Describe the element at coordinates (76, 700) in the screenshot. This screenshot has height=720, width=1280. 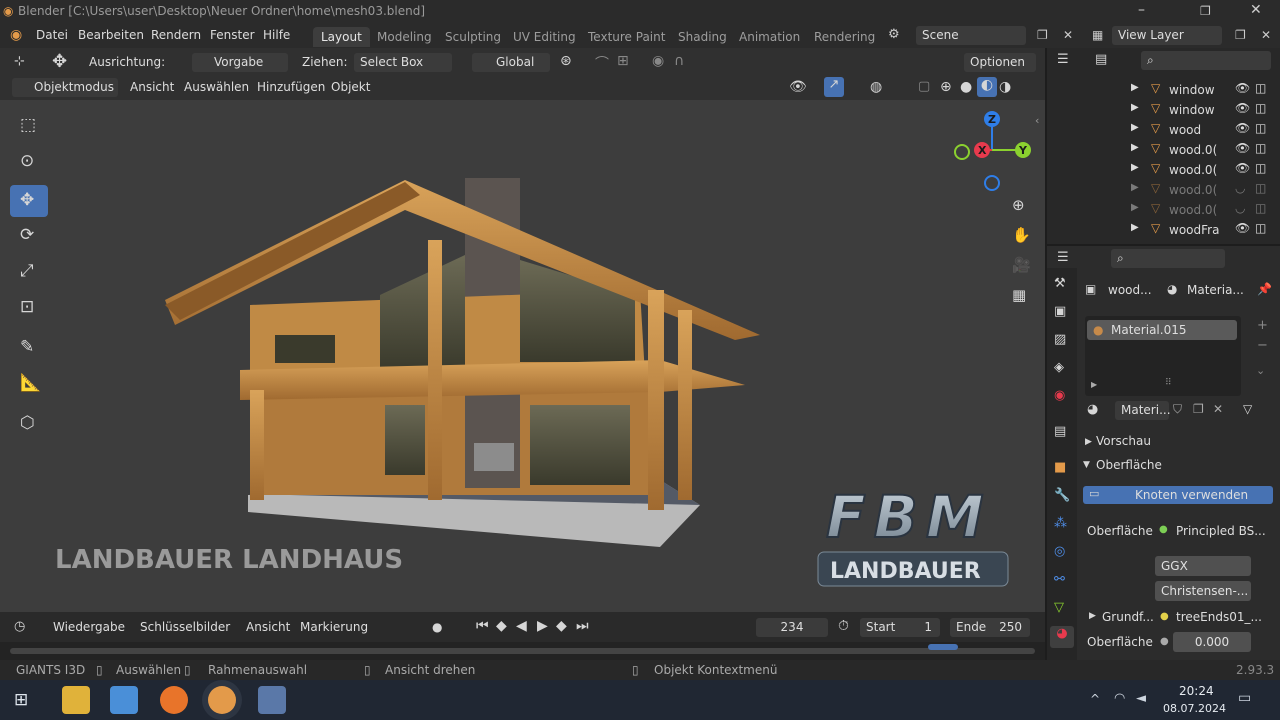
I see `file-explorer-yellow-icon` at that location.